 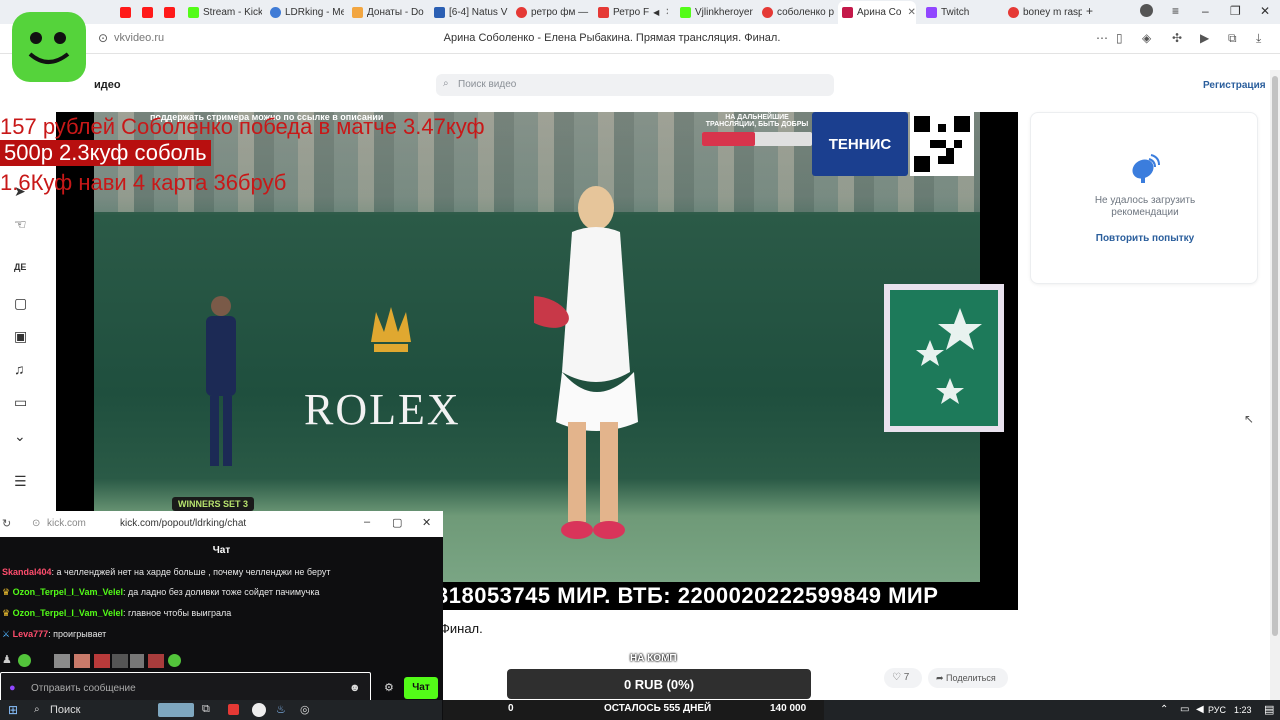 What do you see at coordinates (552, 12) in the screenshot?
I see `tab-retro-fm-search: ретро фм —` at bounding box center [552, 12].